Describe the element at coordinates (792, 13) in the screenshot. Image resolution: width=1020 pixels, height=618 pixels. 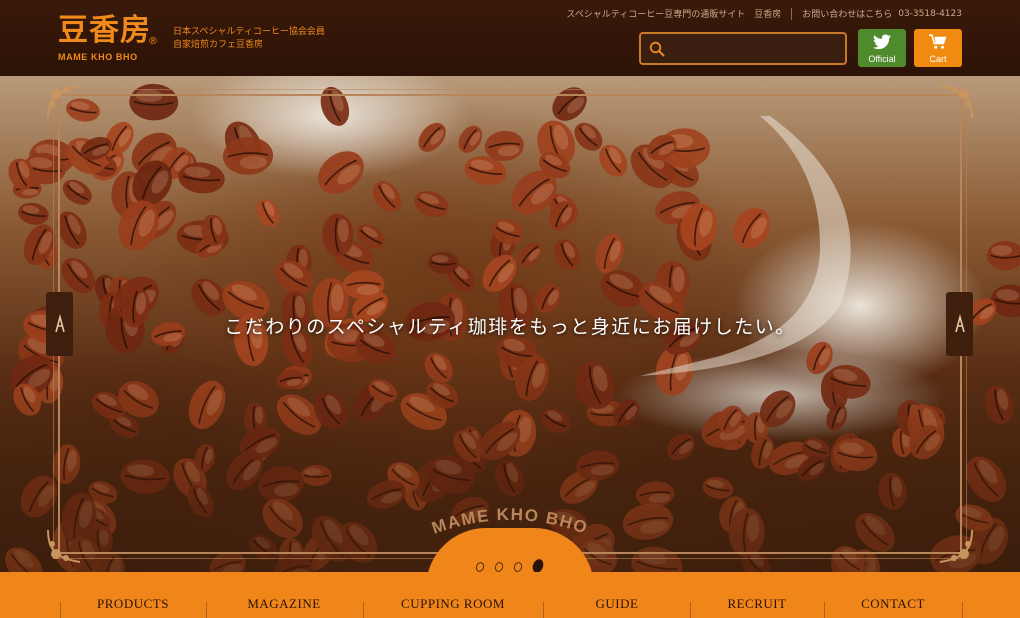
I see `divider` at that location.